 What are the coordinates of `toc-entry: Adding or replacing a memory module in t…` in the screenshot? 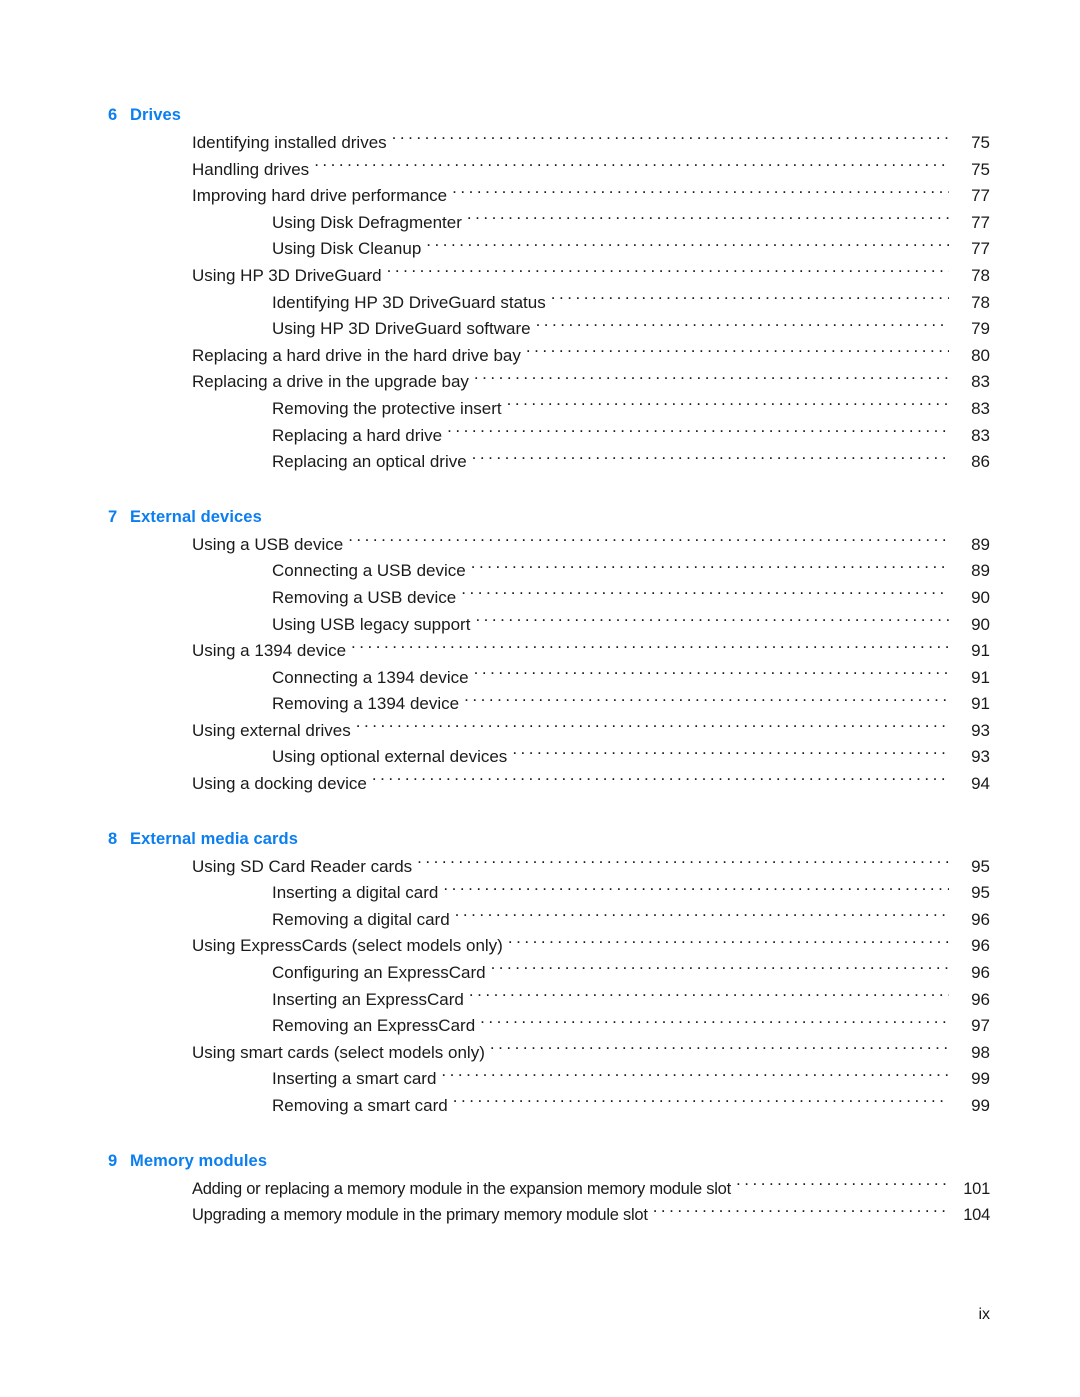 It's located at (549, 1189).